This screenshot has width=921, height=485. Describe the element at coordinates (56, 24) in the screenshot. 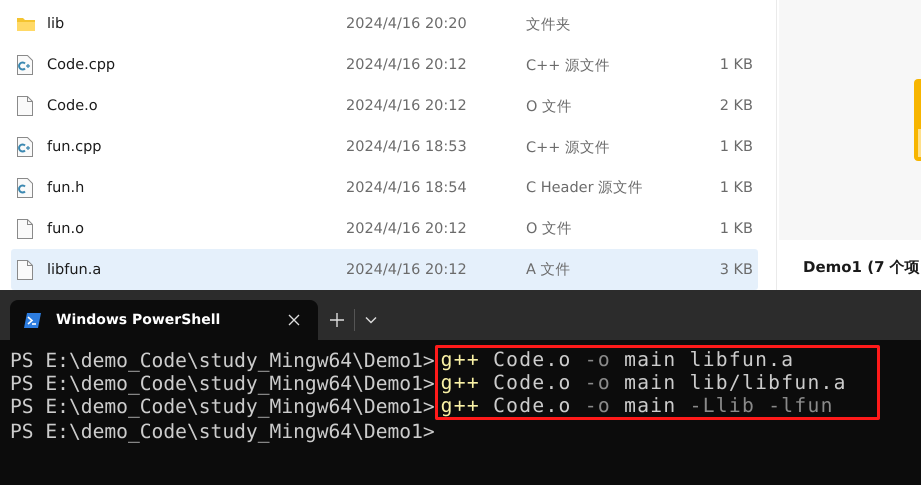

I see `file-name: lib` at that location.